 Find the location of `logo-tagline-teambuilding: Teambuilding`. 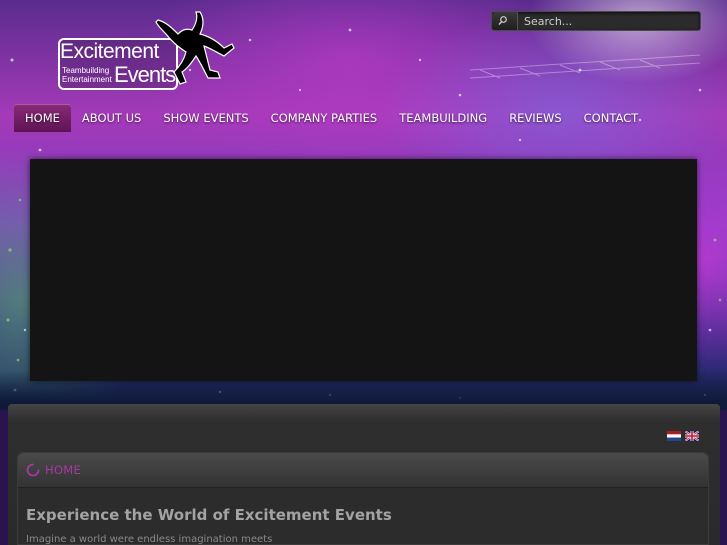

logo-tagline-teambuilding: Teambuilding is located at coordinates (86, 70).